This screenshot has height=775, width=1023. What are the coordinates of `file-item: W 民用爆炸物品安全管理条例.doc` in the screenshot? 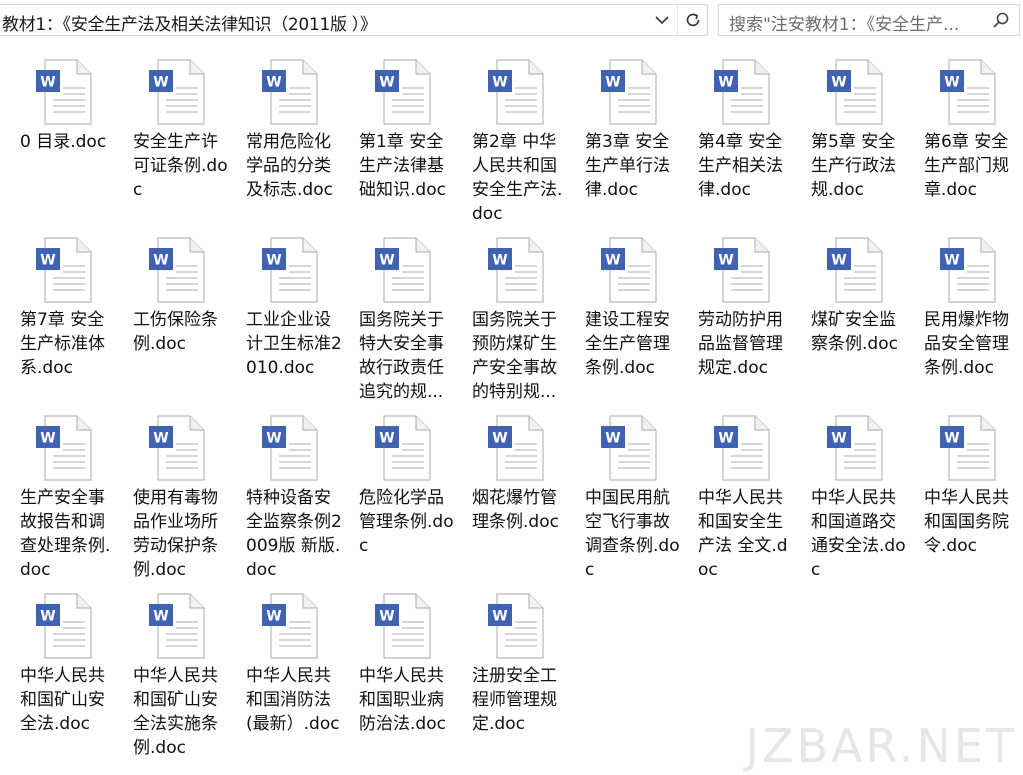 It's located at (971, 321).